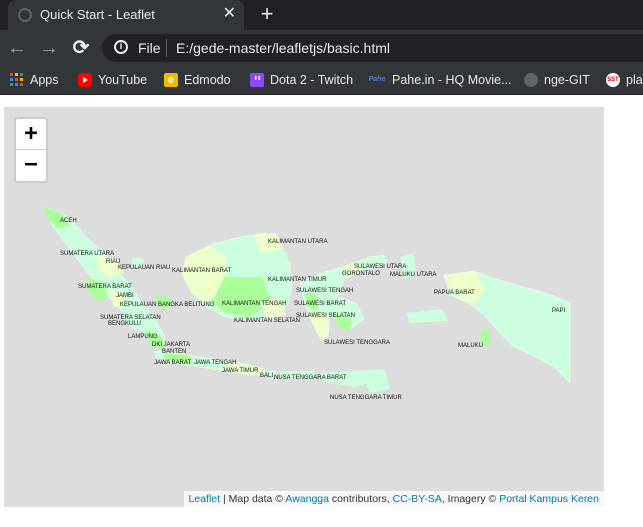  I want to click on bookmark-label: Dota 2 - Twitch, so click(312, 80).